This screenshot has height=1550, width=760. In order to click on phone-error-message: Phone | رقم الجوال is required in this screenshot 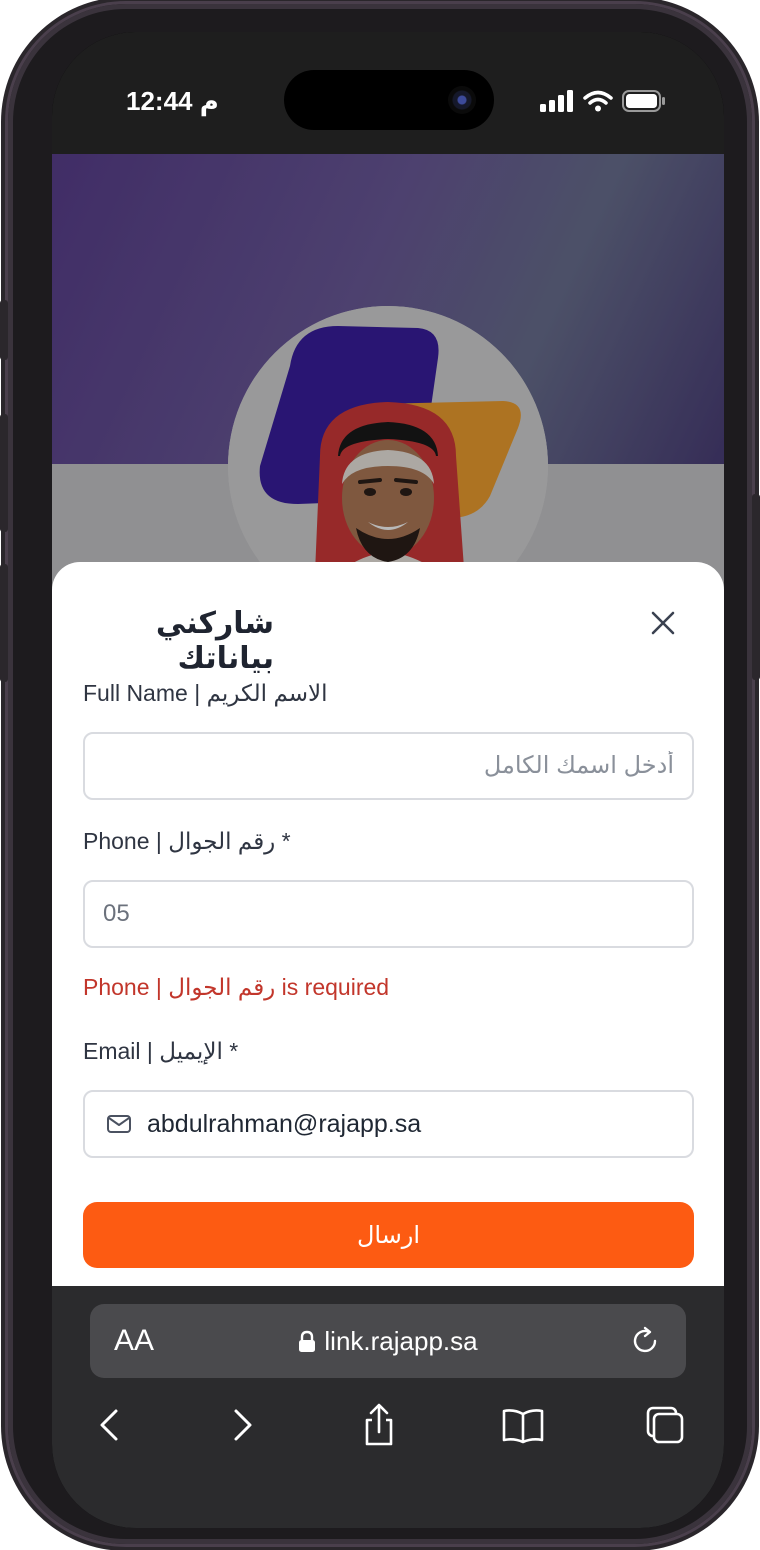, I will do `click(236, 987)`.